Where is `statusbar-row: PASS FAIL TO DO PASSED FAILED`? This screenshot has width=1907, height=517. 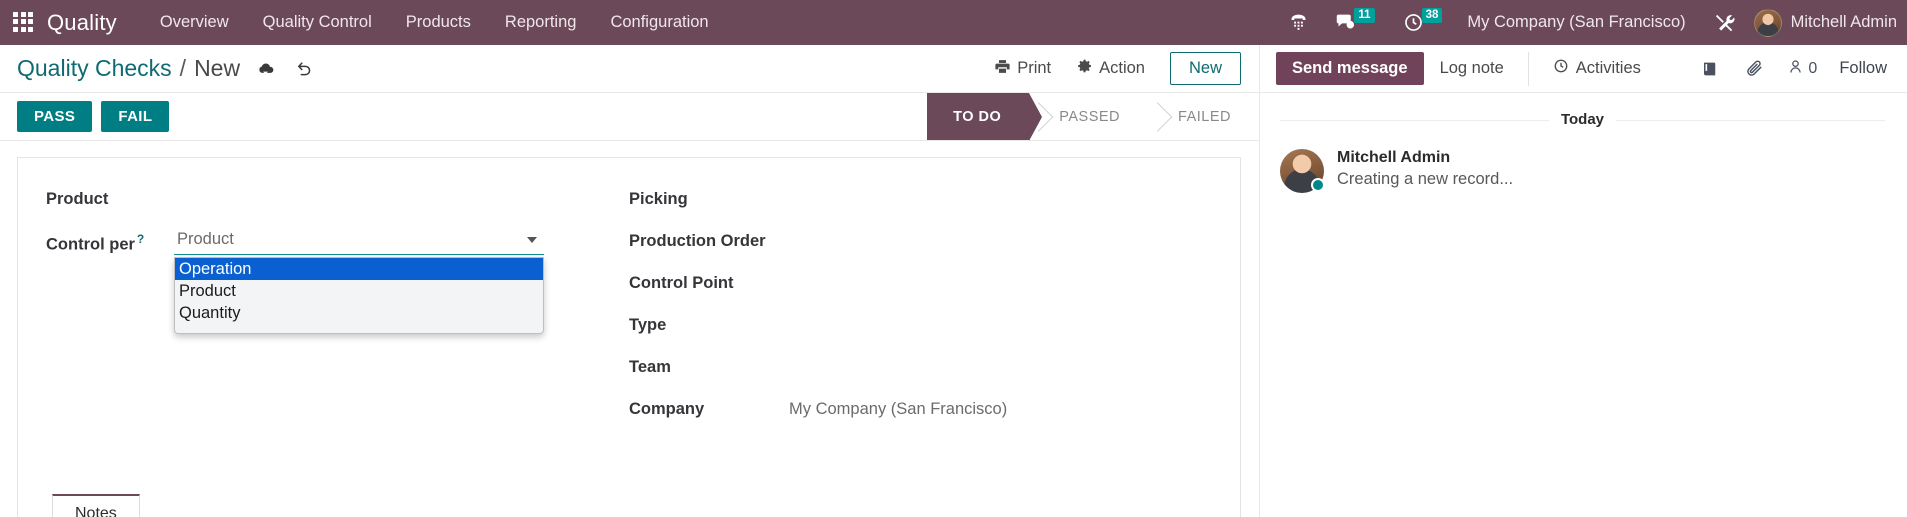
statusbar-row: PASS FAIL TO DO PASSED FAILED is located at coordinates (629, 117).